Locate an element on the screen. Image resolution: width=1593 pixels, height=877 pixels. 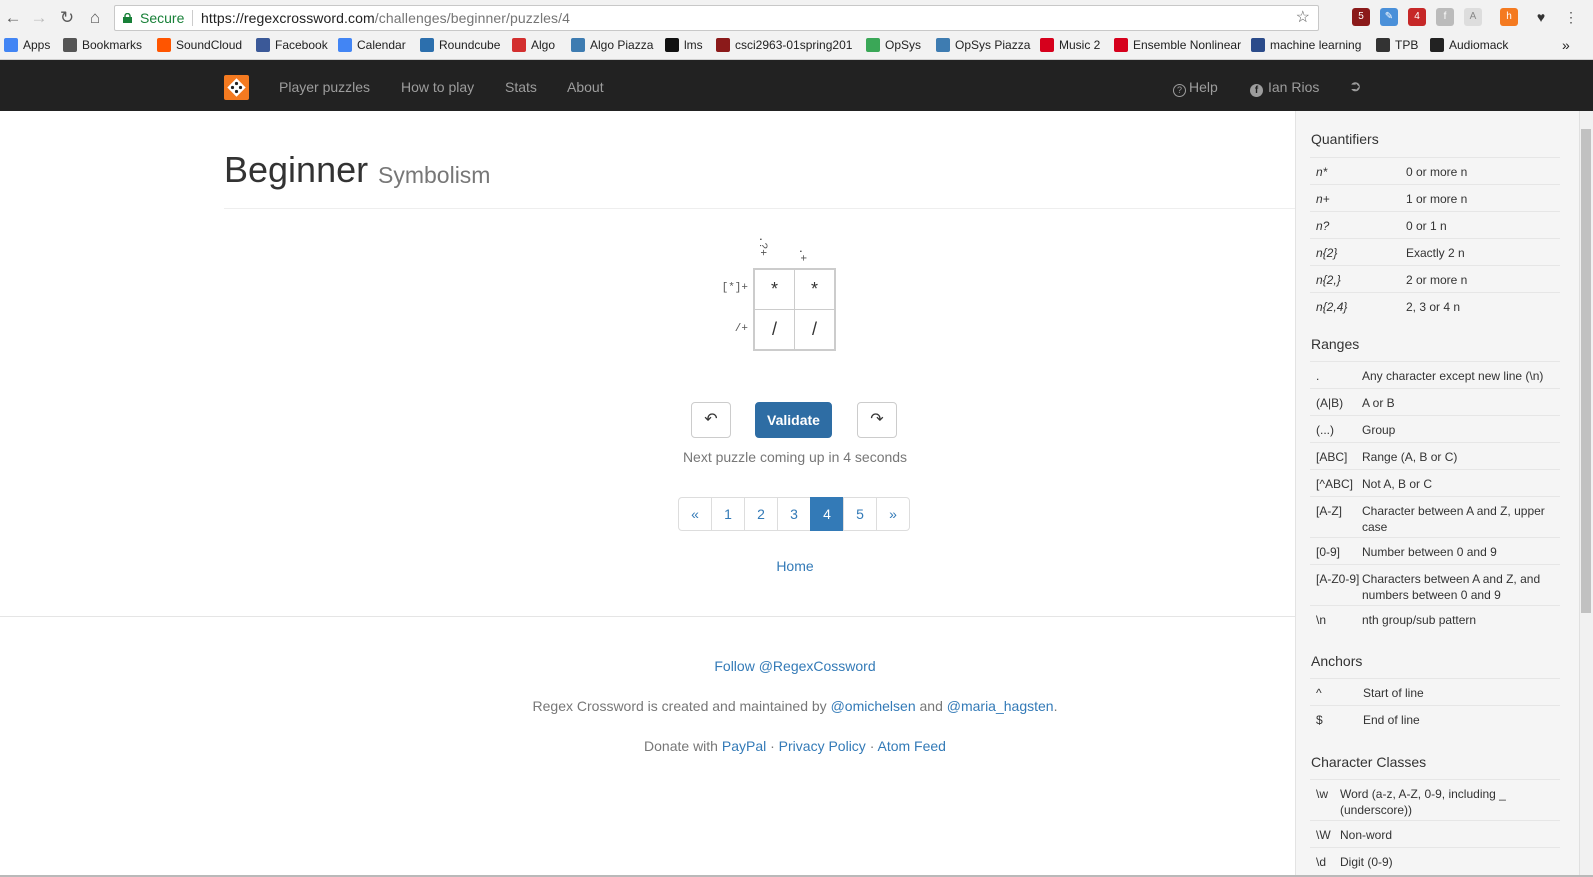
more-bookmarks-icon: » is located at coordinates (1566, 45).